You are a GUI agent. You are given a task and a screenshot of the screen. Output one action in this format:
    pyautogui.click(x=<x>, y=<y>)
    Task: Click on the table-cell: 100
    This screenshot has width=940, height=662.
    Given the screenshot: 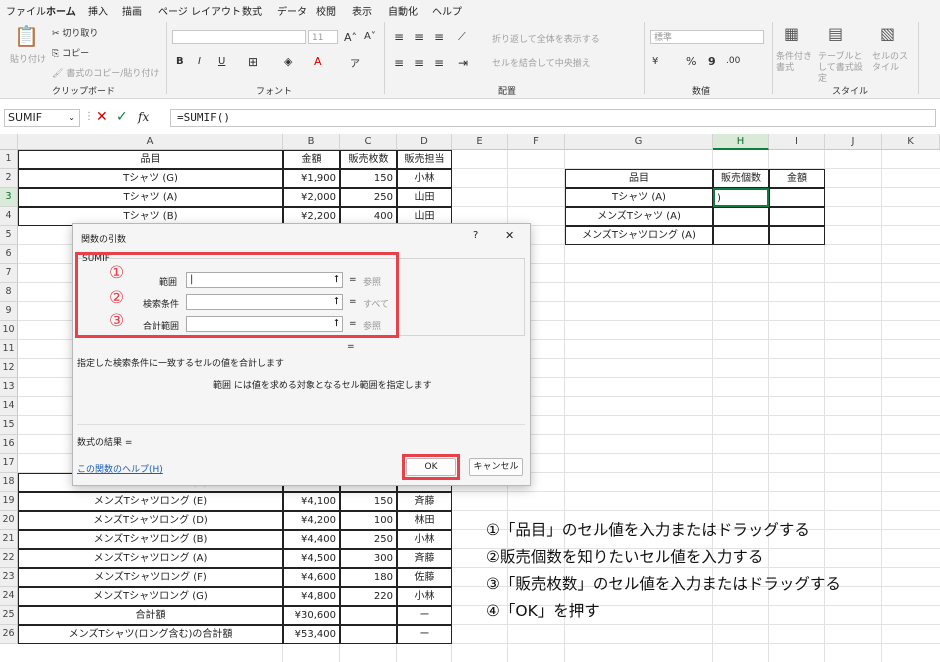 What is the action you would take?
    pyautogui.click(x=368, y=520)
    